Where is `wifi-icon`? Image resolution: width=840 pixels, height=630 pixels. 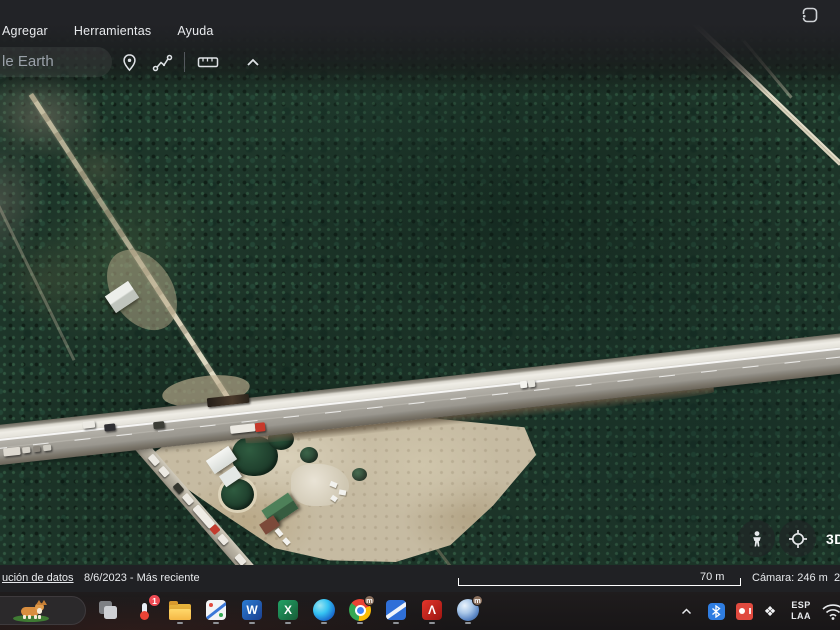 wifi-icon is located at coordinates (831, 611).